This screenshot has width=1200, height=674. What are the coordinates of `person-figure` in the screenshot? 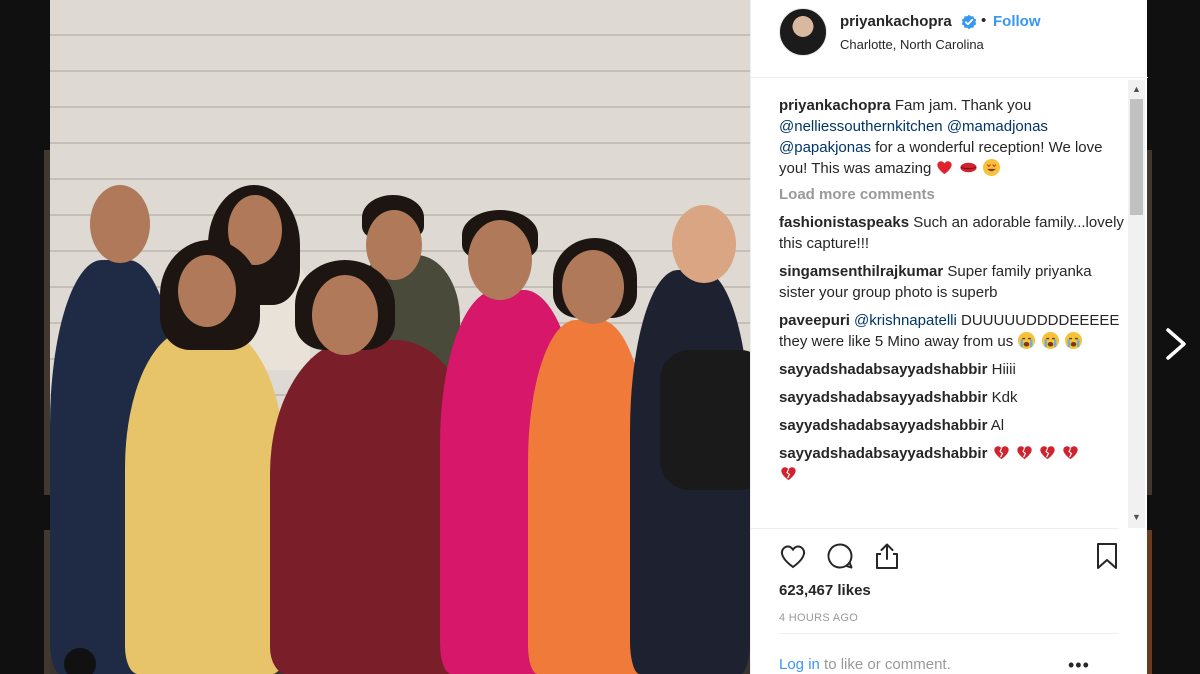 It's located at (205, 502).